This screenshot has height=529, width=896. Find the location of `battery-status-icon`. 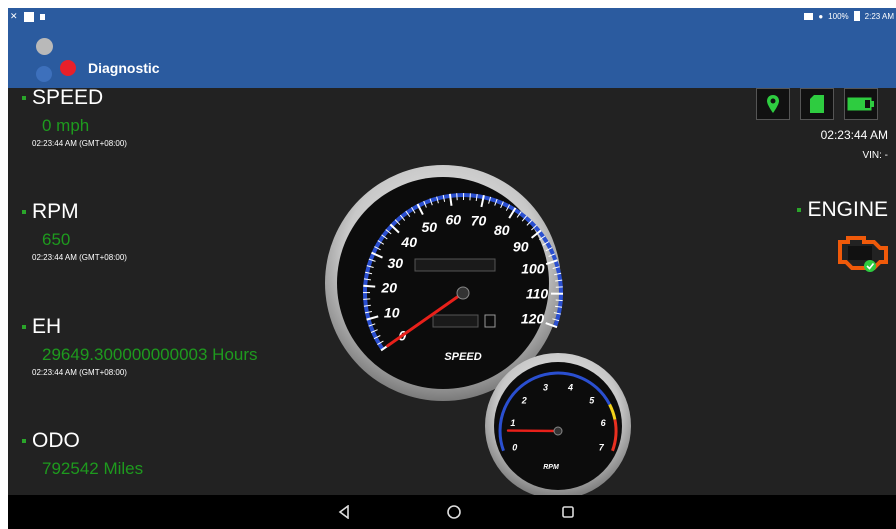

battery-status-icon is located at coordinates (856, 16).